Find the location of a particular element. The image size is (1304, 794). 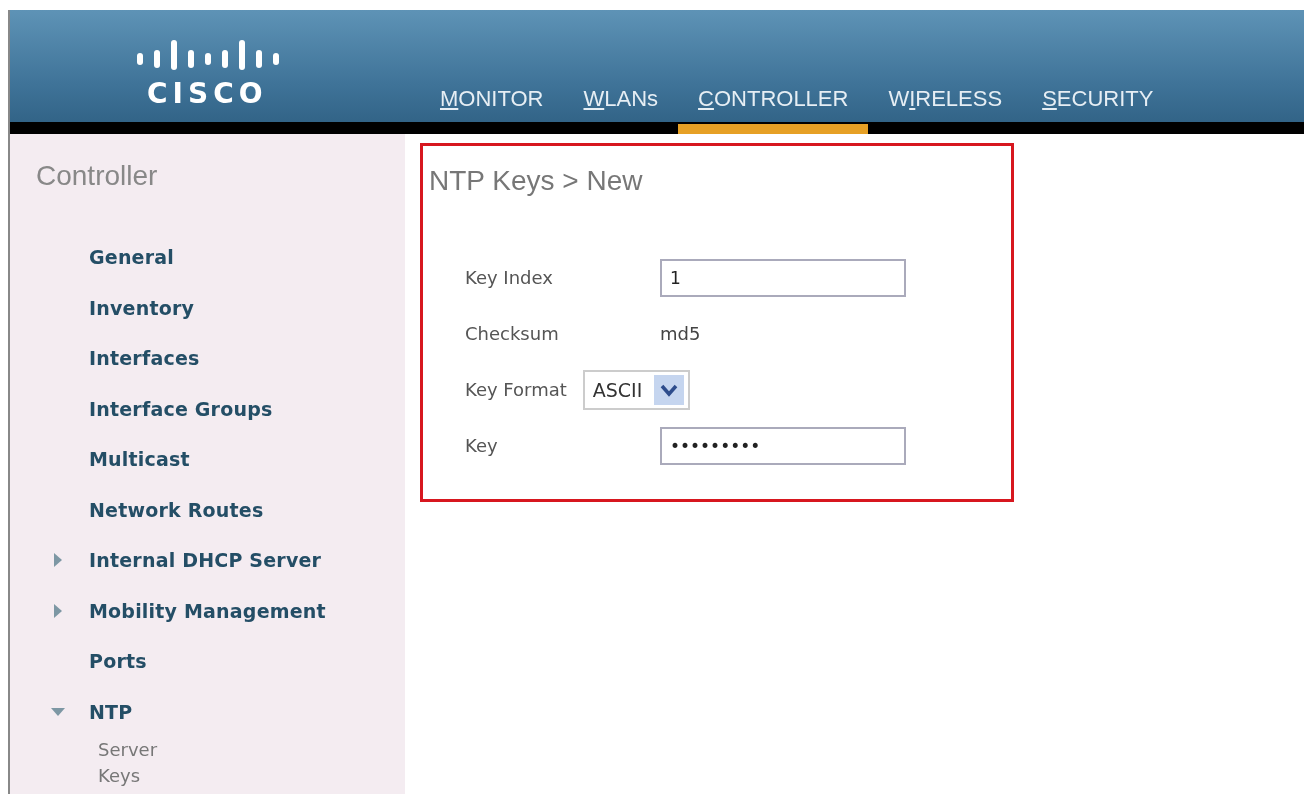

field-label: Checksum is located at coordinates (512, 334).